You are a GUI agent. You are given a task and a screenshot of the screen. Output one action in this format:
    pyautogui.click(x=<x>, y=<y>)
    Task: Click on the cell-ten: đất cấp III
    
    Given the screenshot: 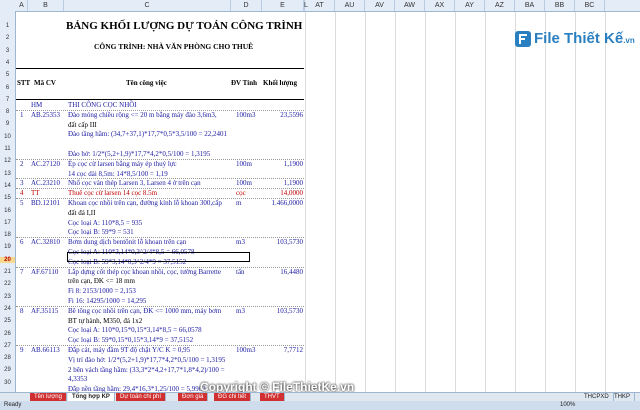 What is the action you would take?
    pyautogui.click(x=82, y=125)
    